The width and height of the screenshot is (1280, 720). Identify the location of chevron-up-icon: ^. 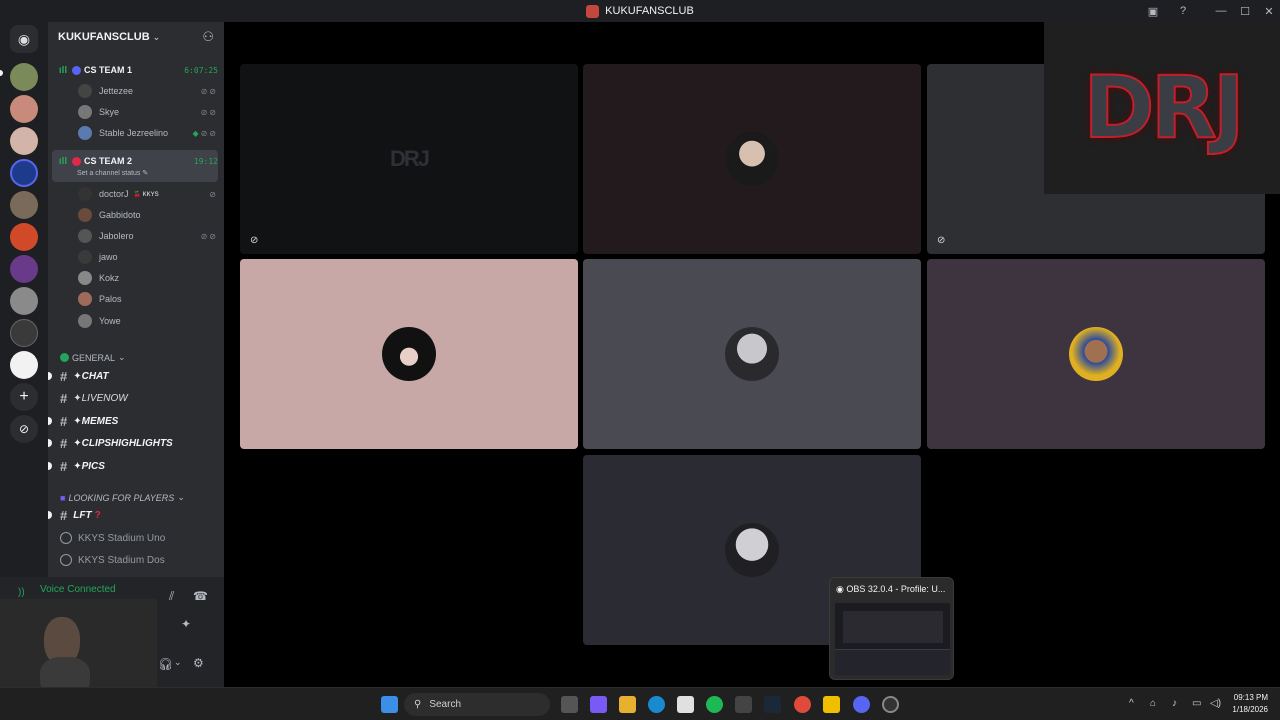
(1131, 703).